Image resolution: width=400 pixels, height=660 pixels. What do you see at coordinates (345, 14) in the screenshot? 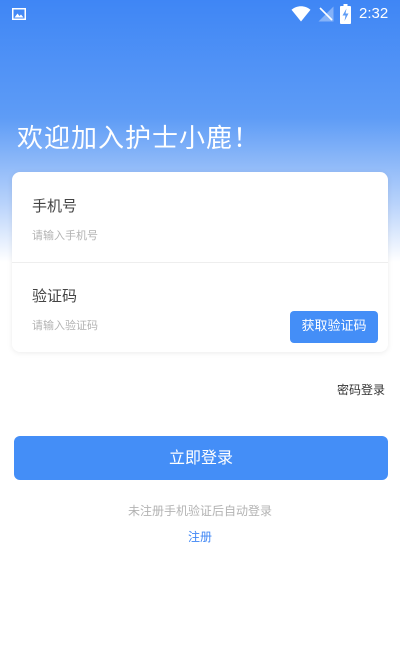
I see `battery-charging-icon` at bounding box center [345, 14].